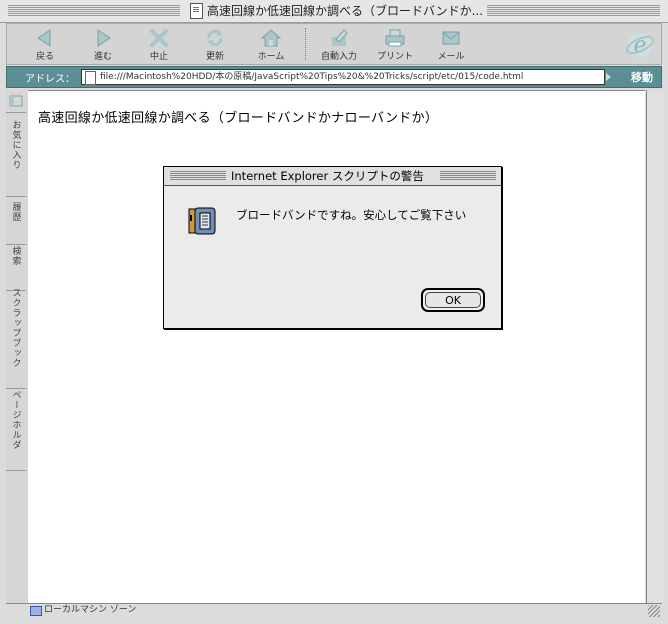 The image size is (668, 624). I want to click on document-icon, so click(196, 11).